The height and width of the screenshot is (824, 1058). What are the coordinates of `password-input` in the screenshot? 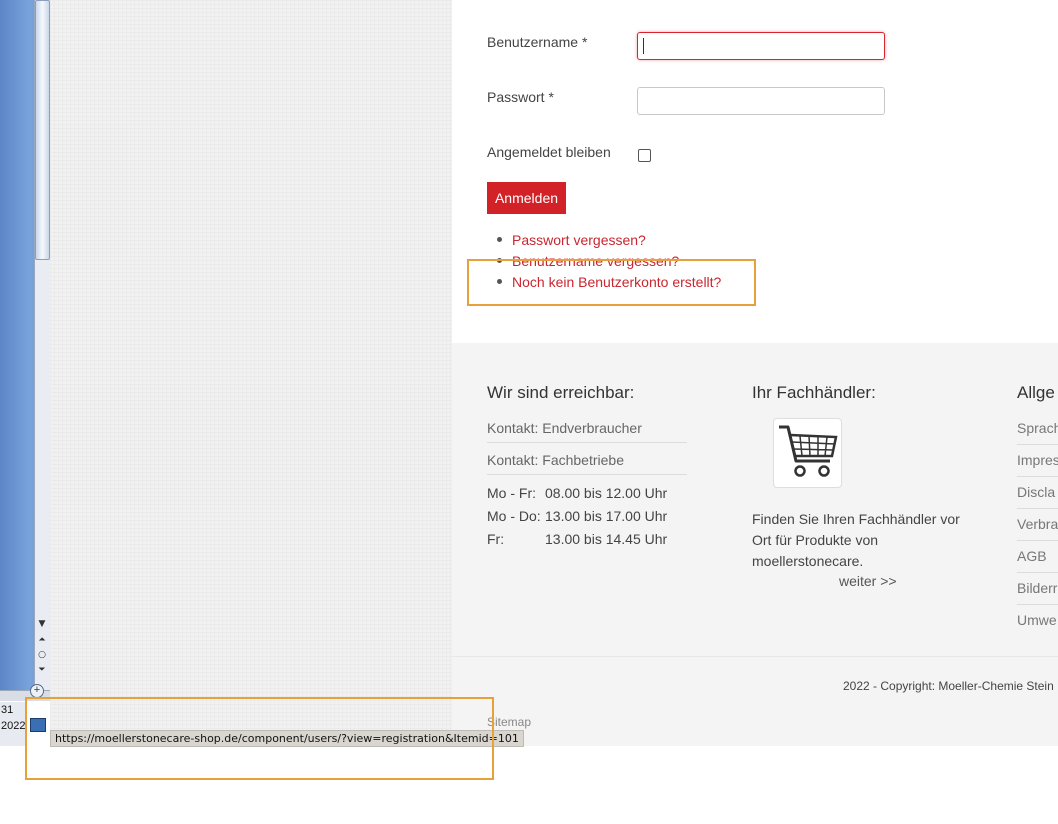 It's located at (761, 101).